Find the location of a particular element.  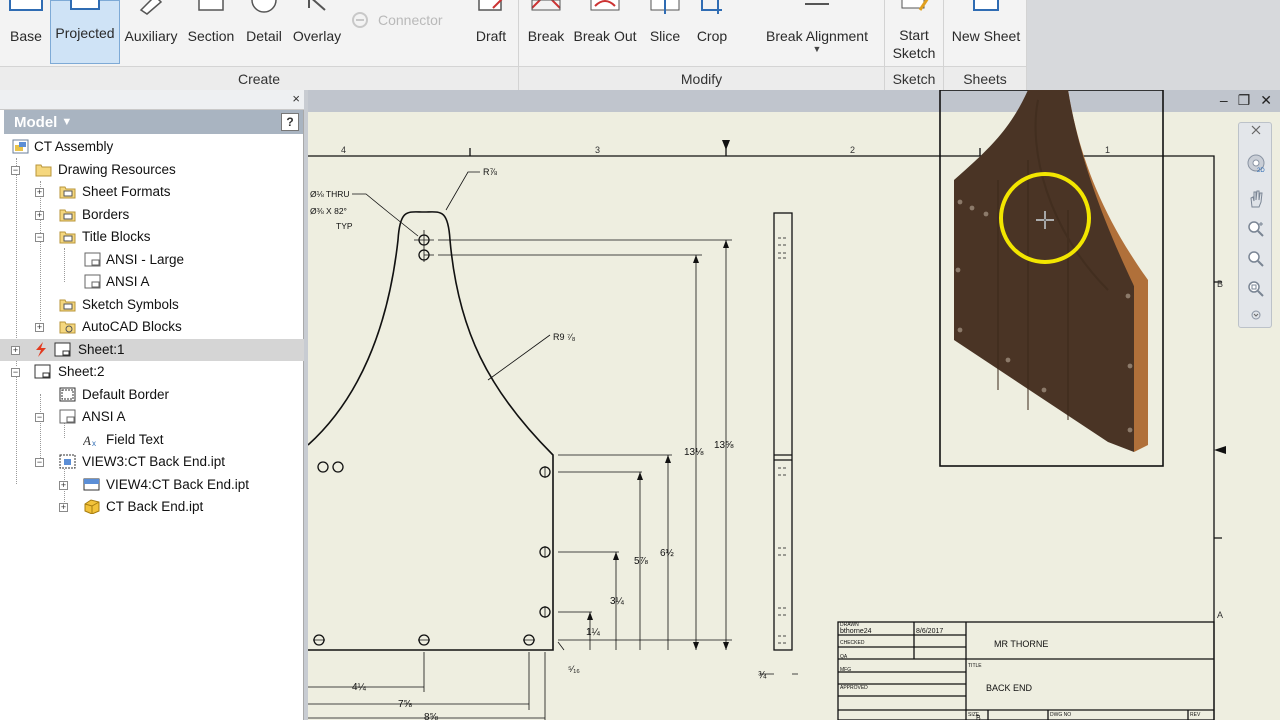

break-button: Break is located at coordinates (546, 33).